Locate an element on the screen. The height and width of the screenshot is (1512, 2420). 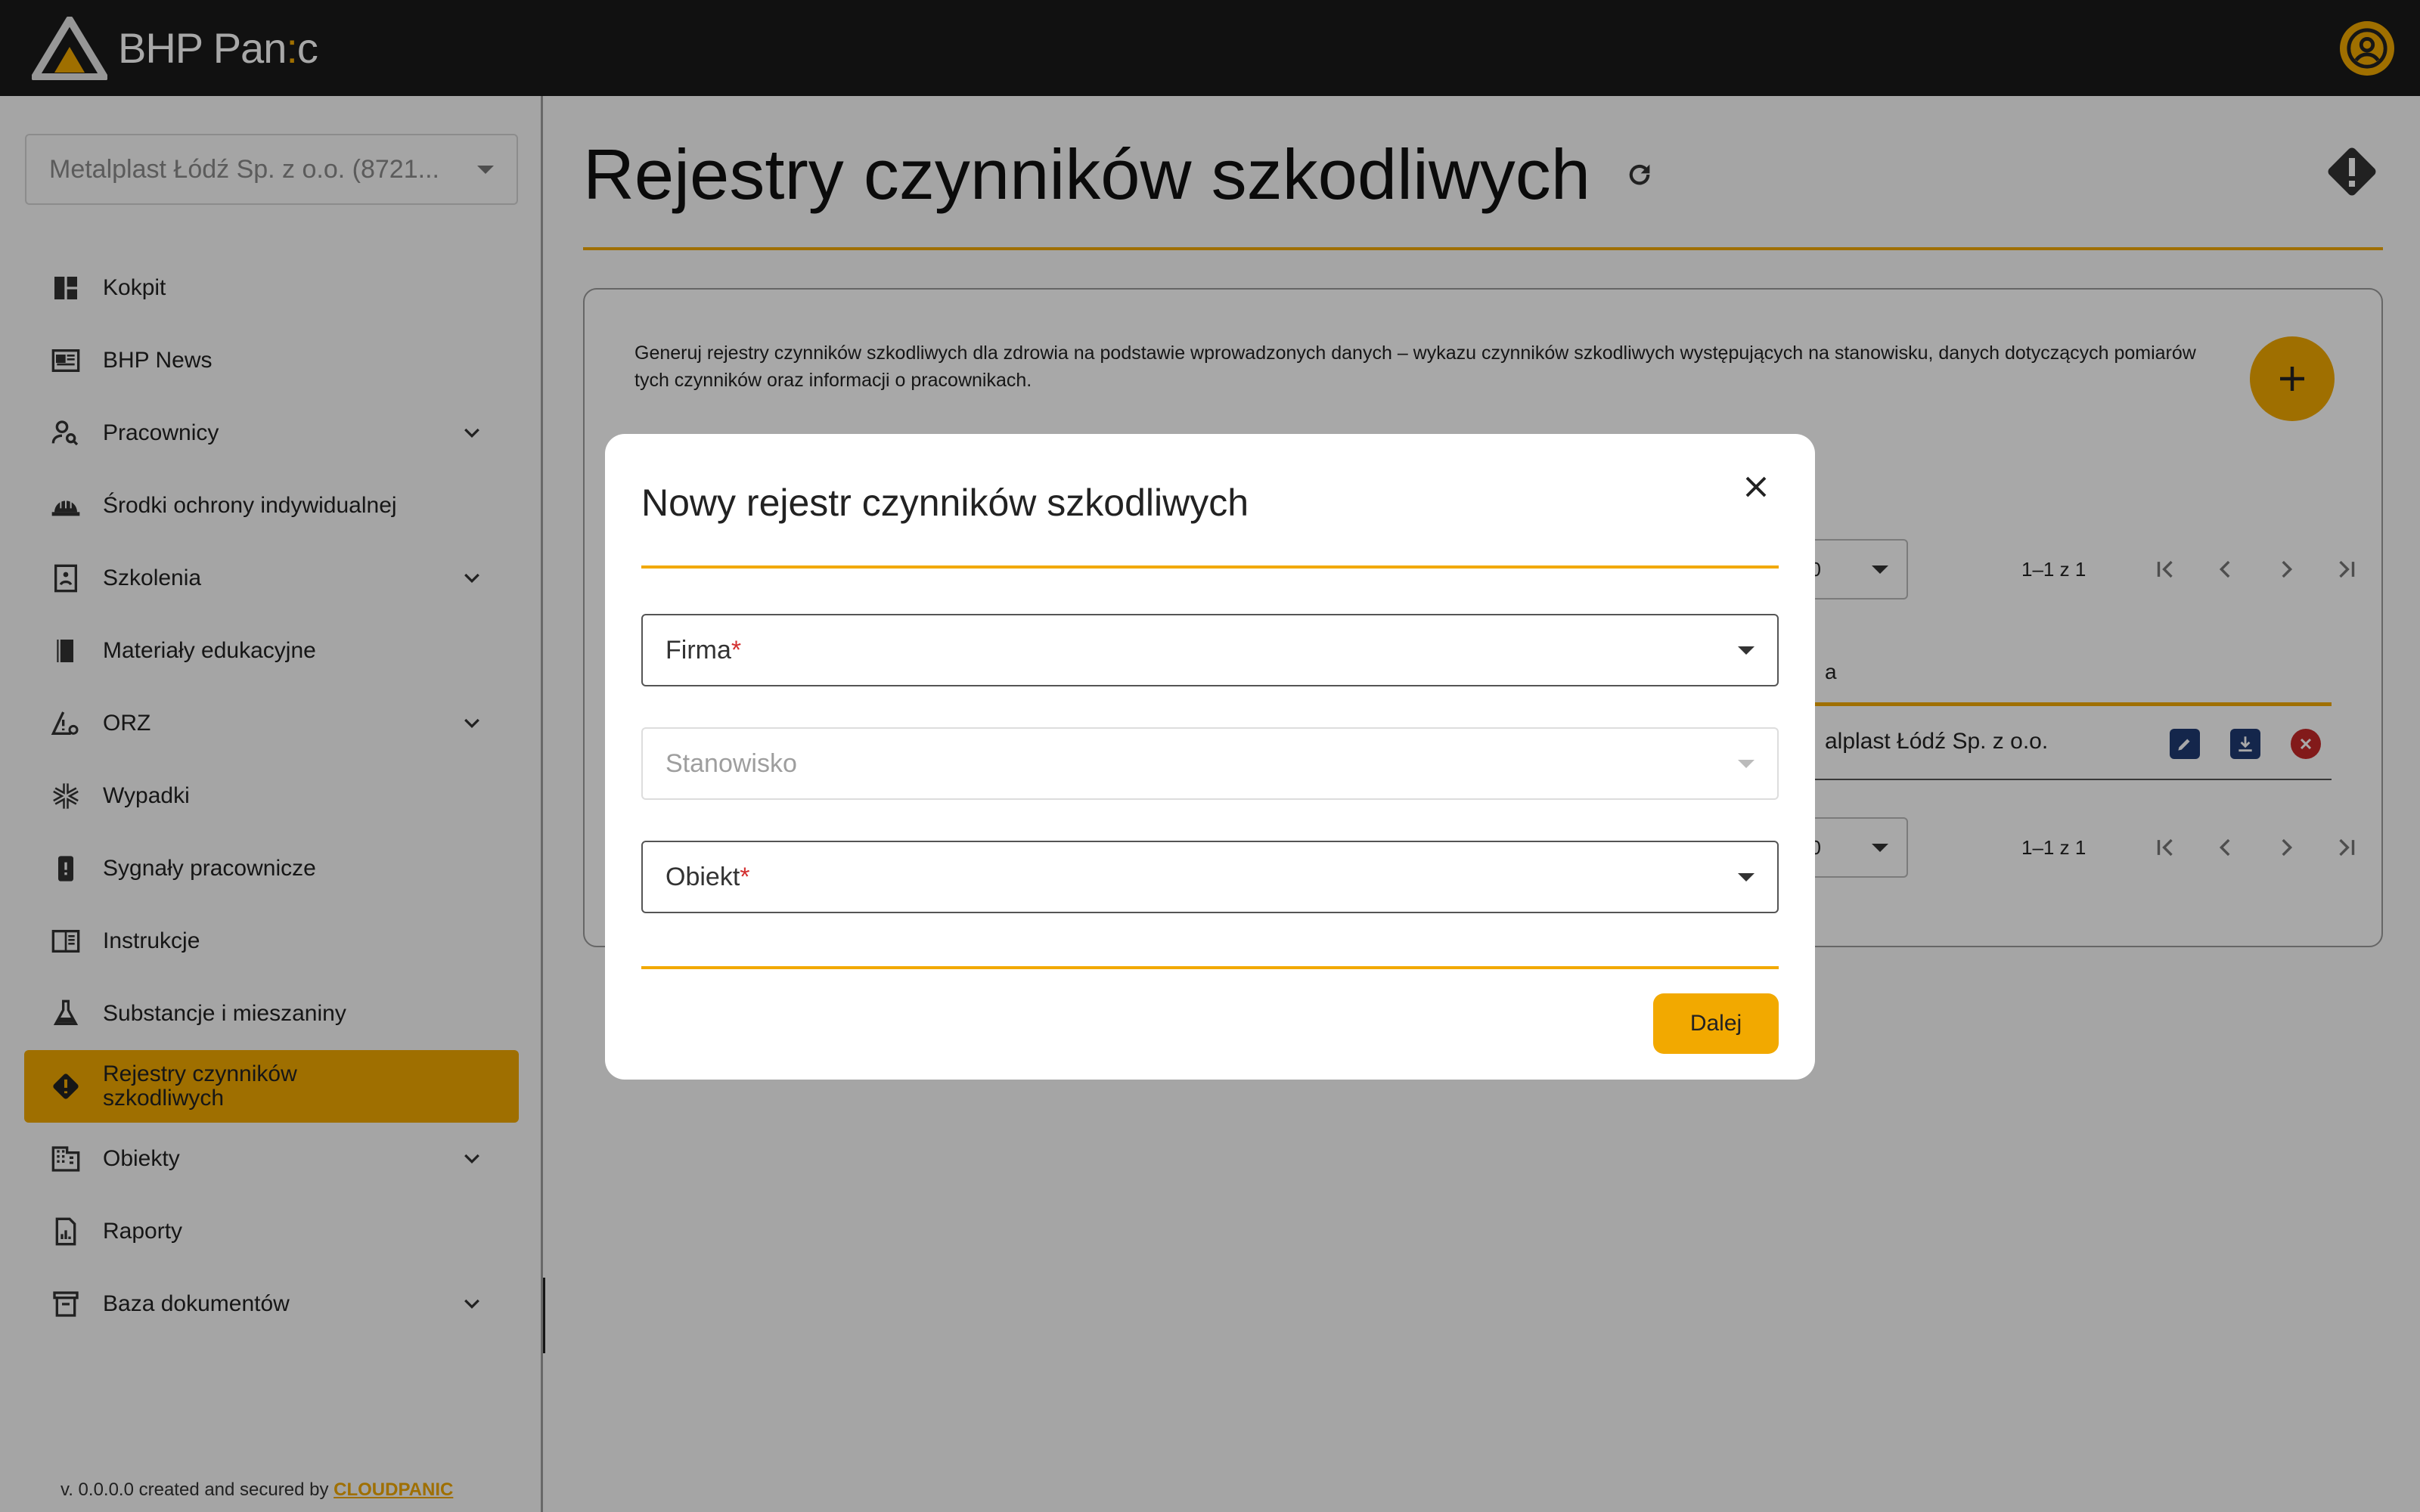
dialog-title: Nowy rejestr czynników szkodliwych is located at coordinates (945, 503).